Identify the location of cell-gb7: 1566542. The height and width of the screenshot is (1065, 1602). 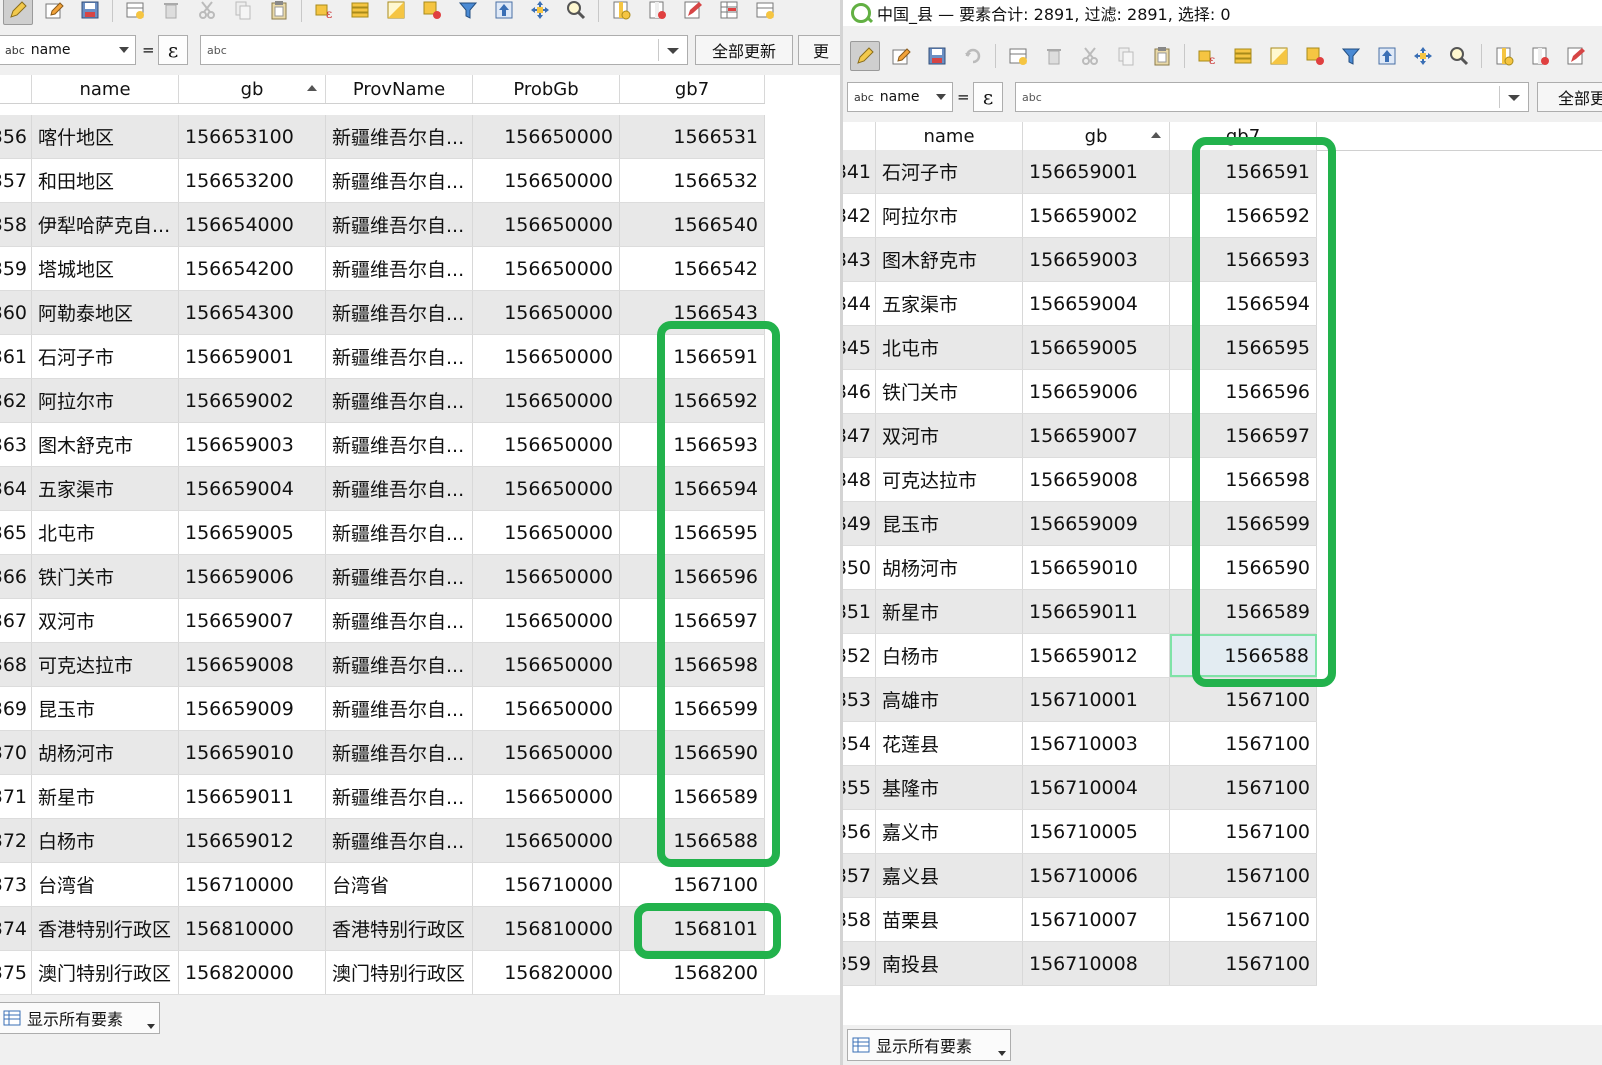
(692, 268).